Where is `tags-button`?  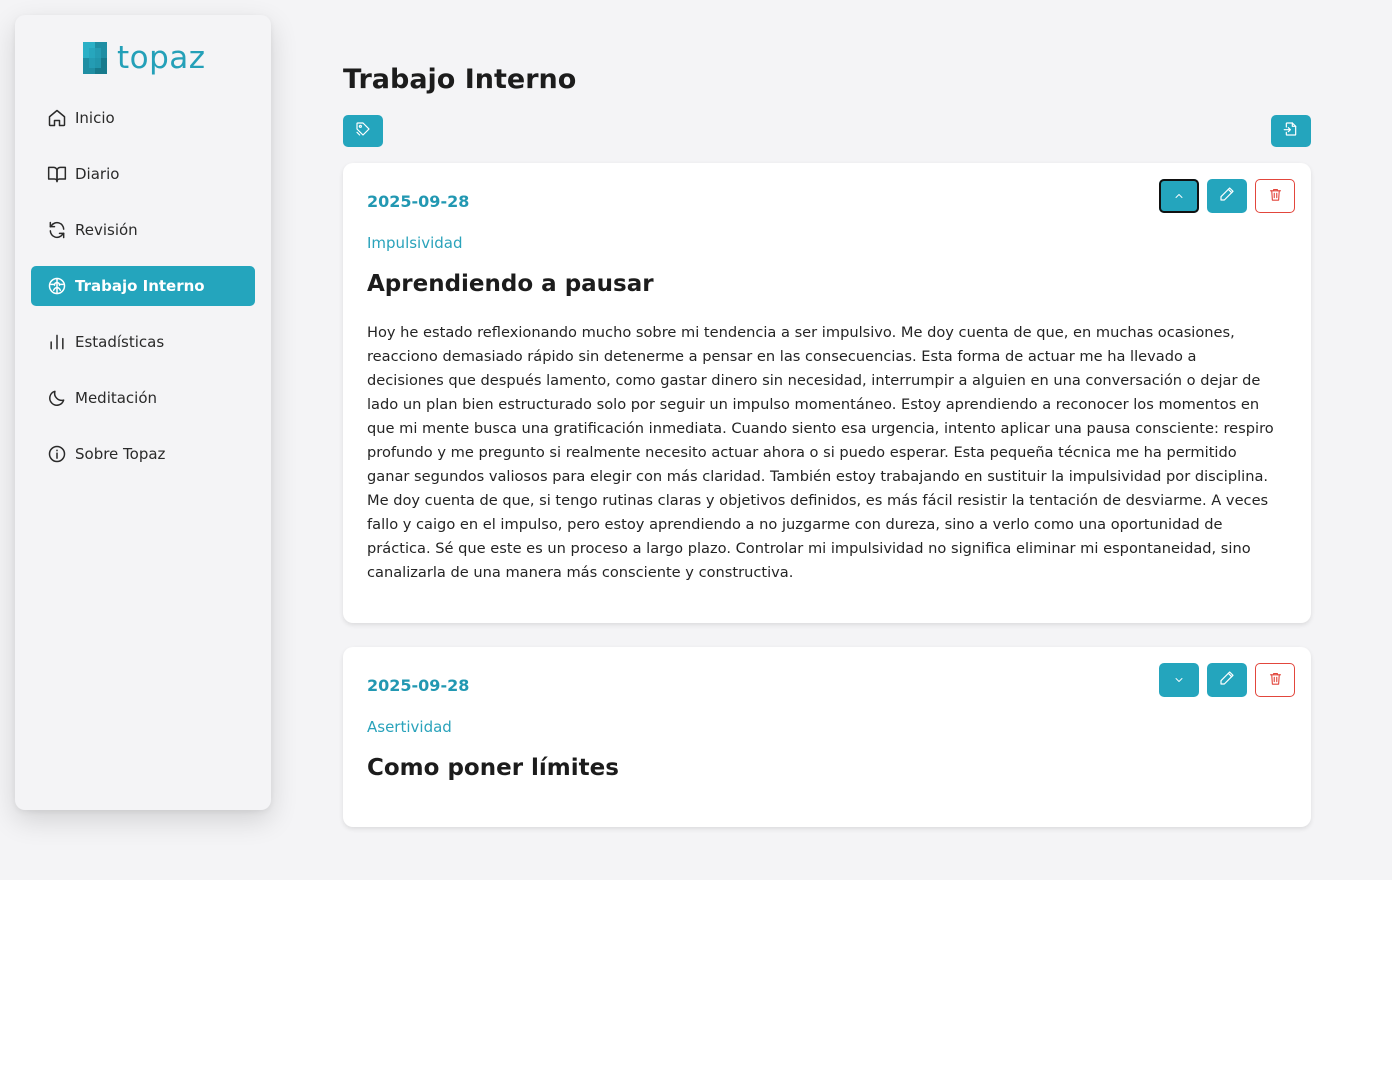 tags-button is located at coordinates (363, 131).